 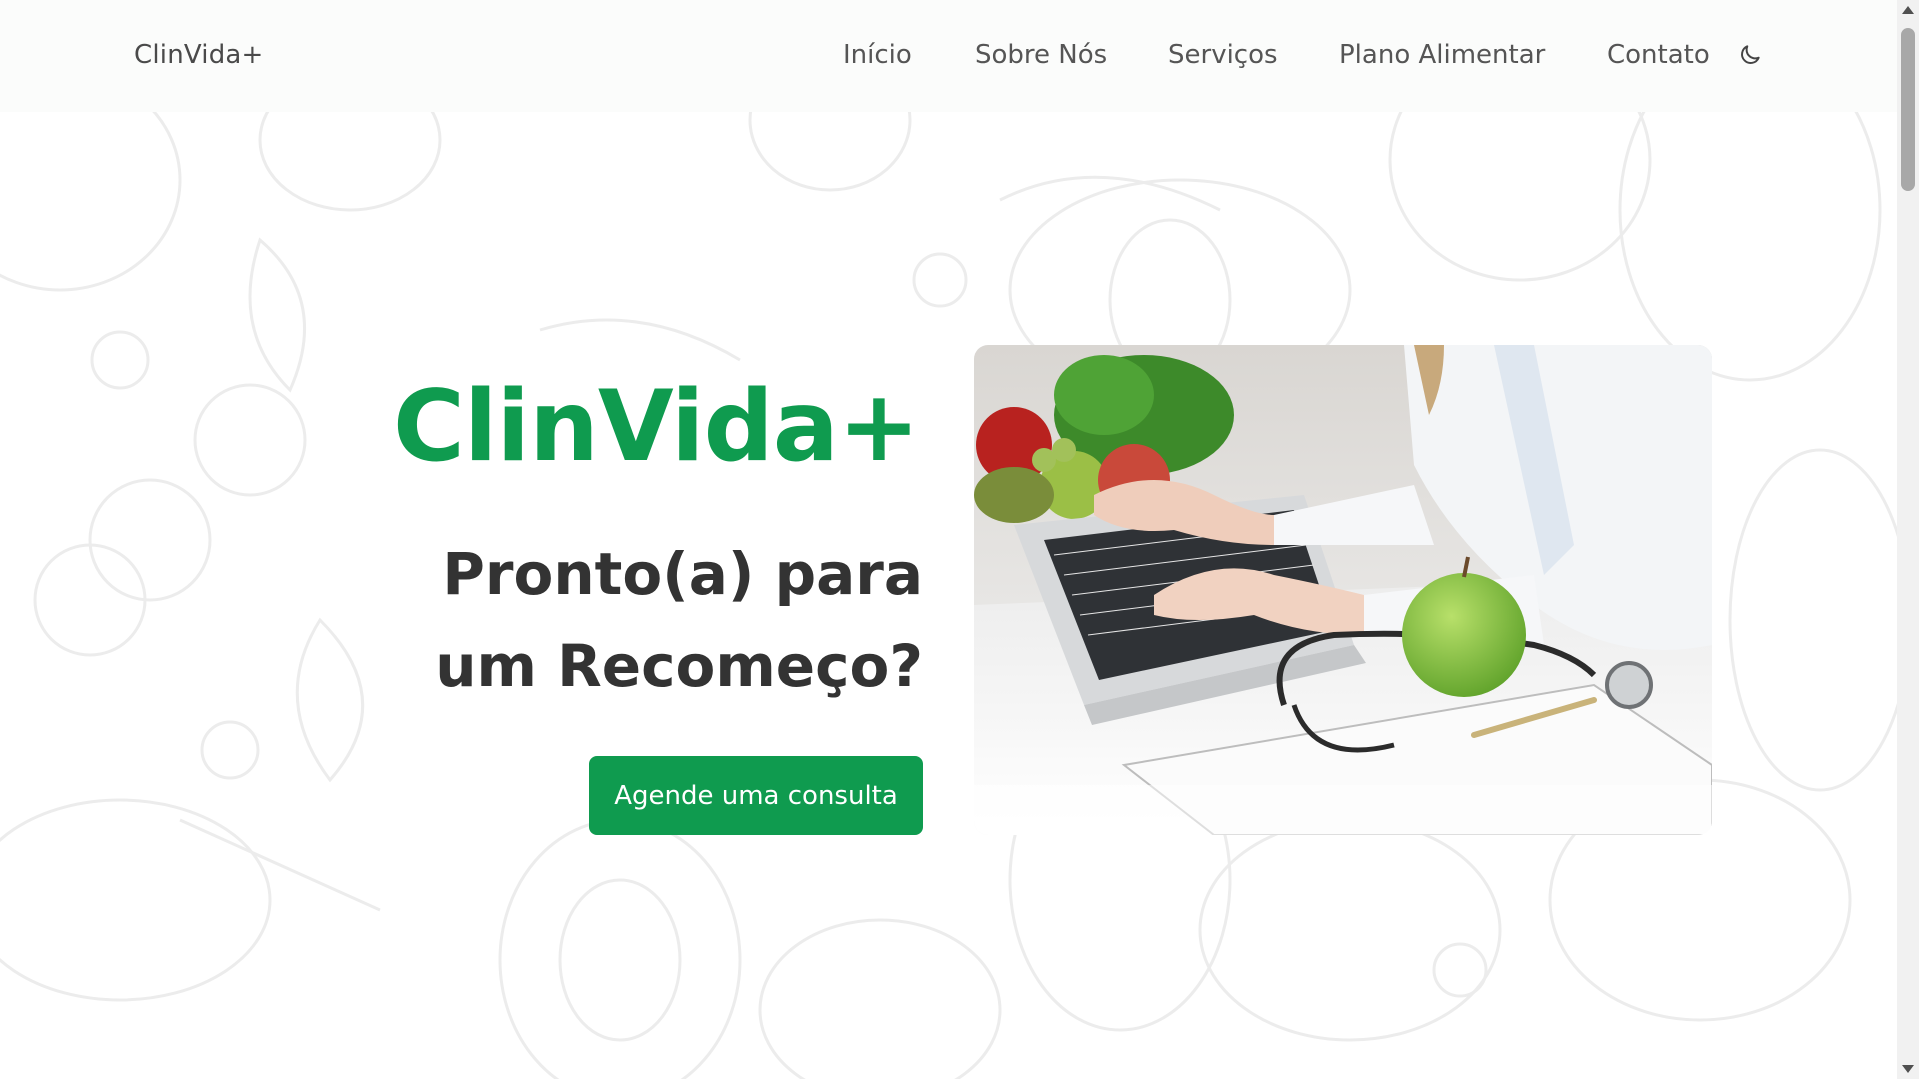 I want to click on nav-link-sobre-nos: Sobre Nós, so click(x=1041, y=55).